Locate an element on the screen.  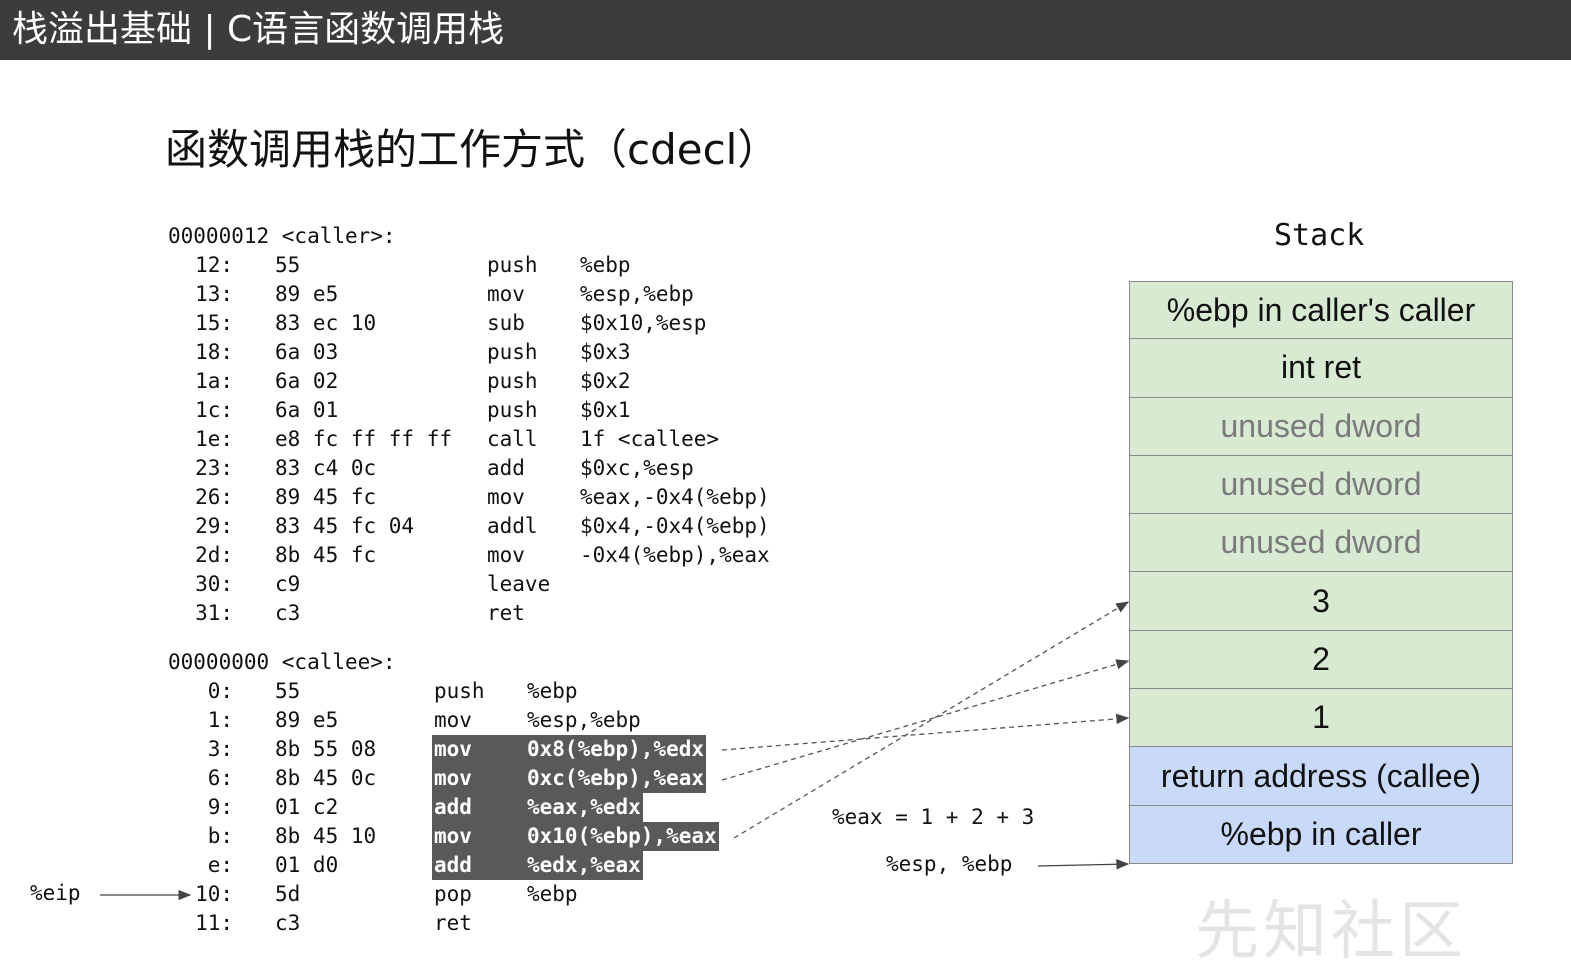
arrow-esp-ebp is located at coordinates (1083, 864).